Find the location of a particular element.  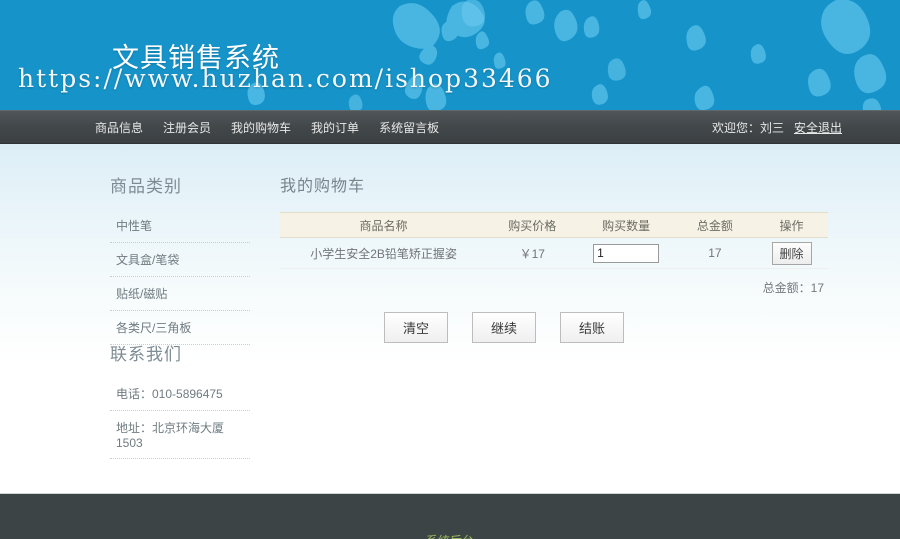

cart-total-summary: 总金额：17 is located at coordinates (793, 288).